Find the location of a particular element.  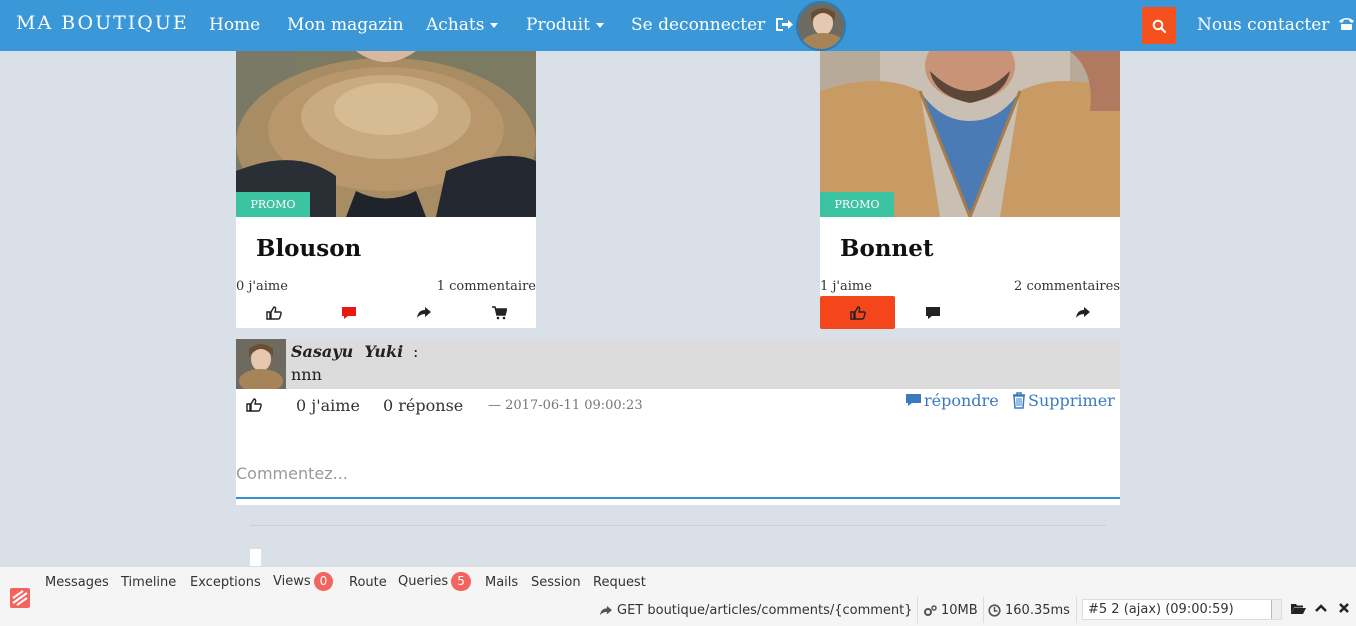

phone-icon is located at coordinates (1346, 24).